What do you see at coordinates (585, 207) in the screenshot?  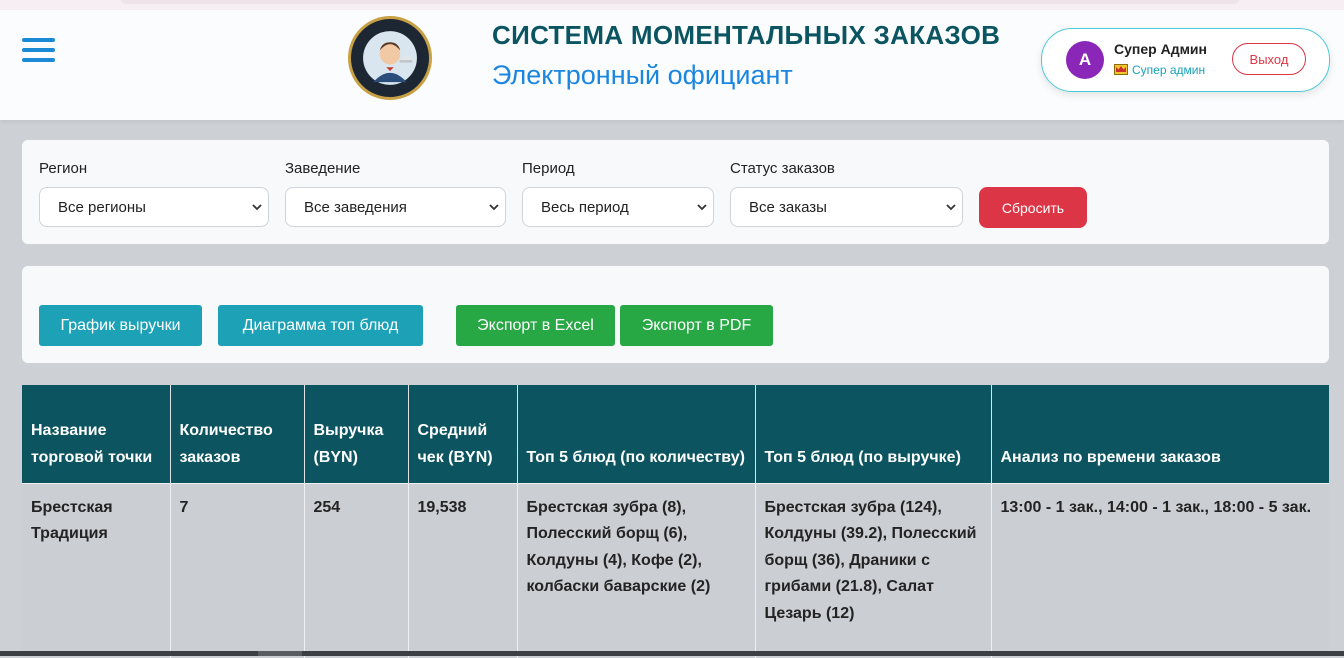 I see `period-select-value: Весь период` at bounding box center [585, 207].